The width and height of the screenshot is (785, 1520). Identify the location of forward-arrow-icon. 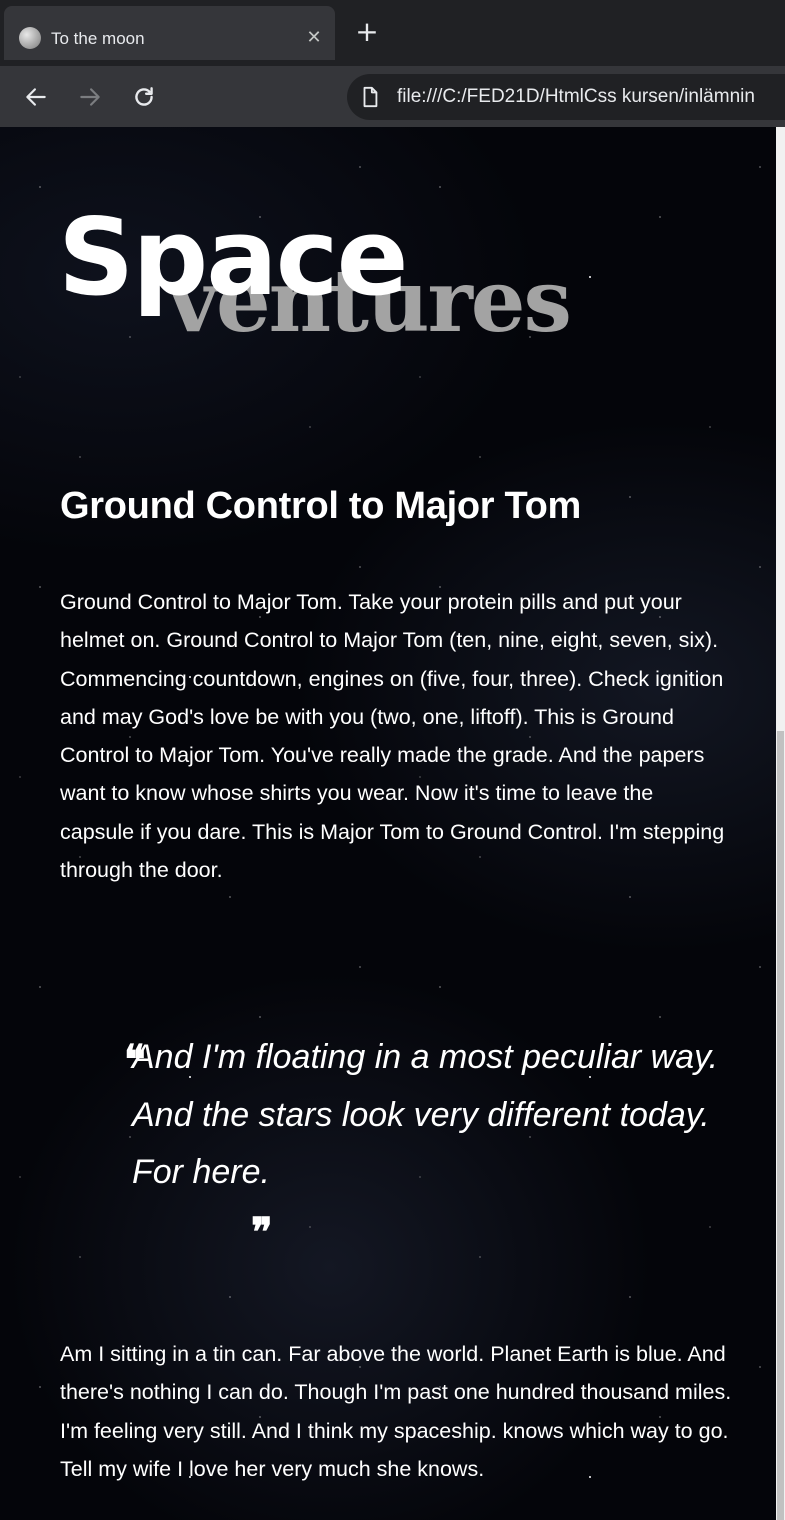
(90, 97).